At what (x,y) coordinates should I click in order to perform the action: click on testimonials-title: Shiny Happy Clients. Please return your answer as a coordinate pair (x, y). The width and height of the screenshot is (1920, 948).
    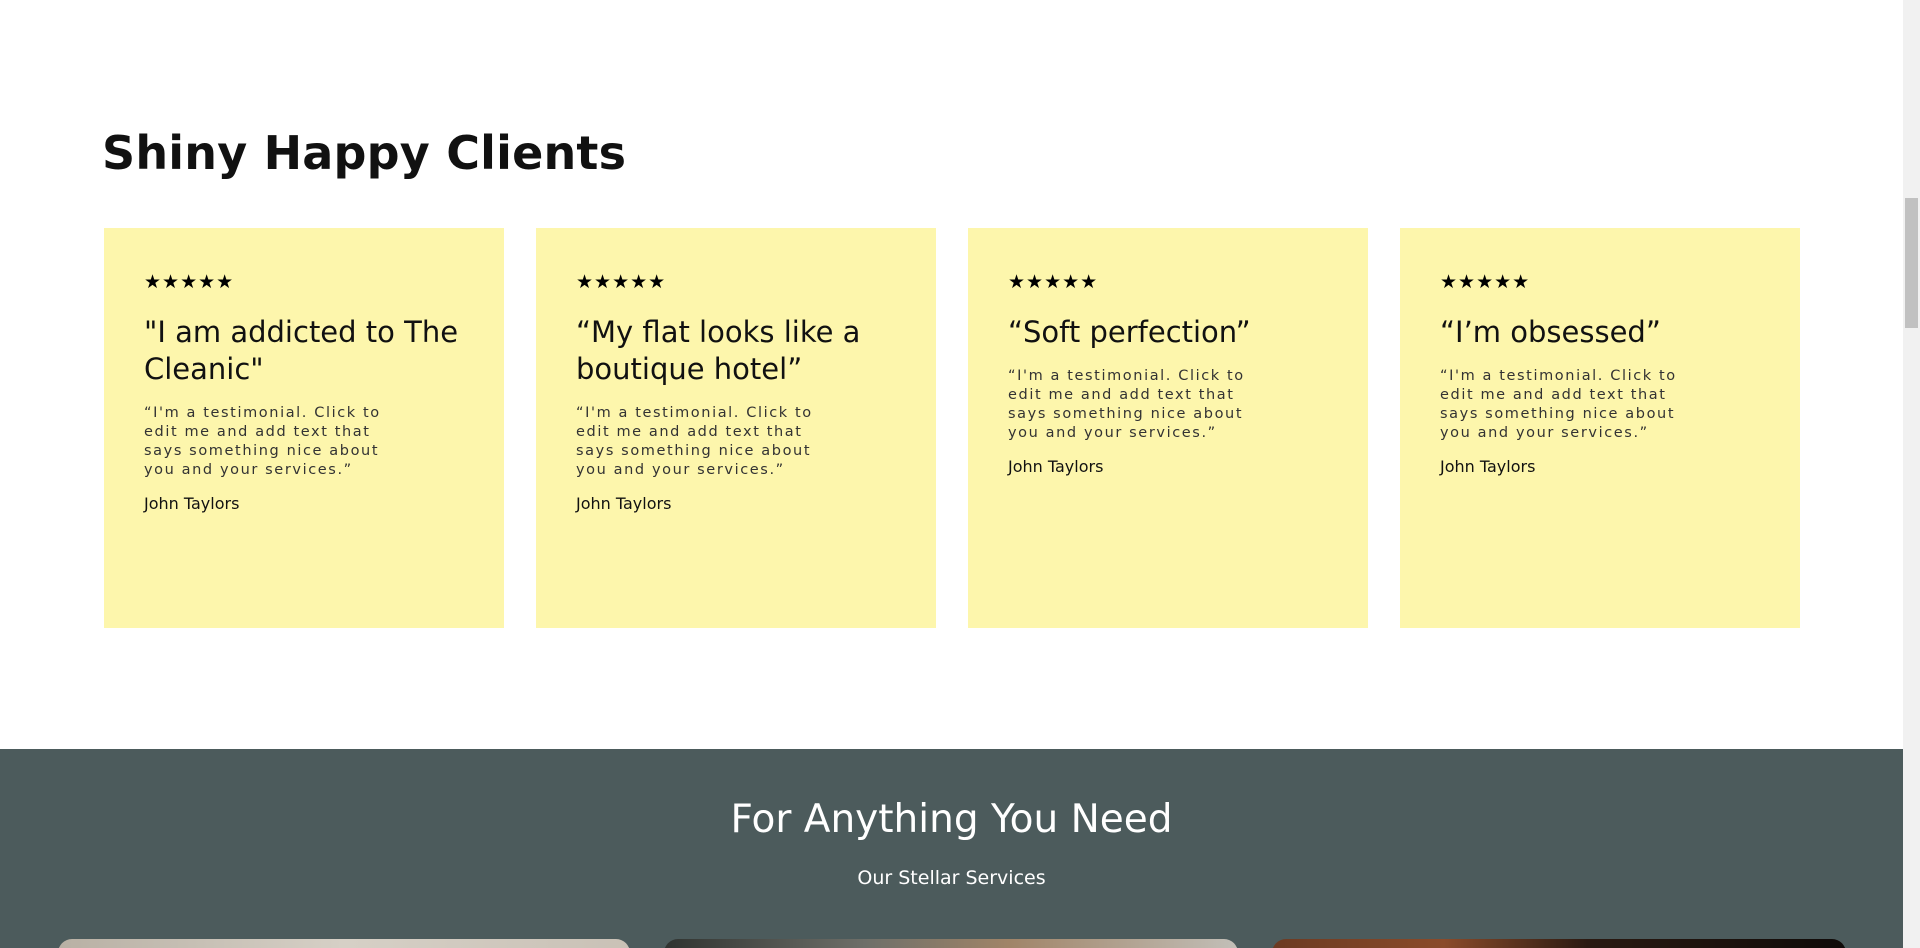
    Looking at the image, I should click on (364, 153).